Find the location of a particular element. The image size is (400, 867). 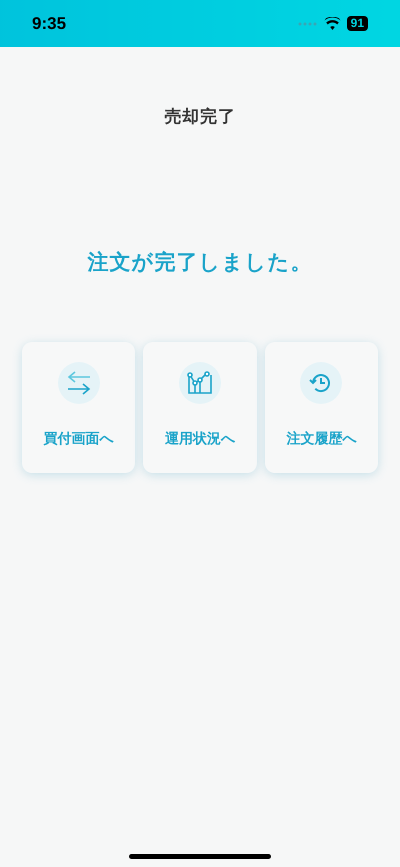

wifi-icon is located at coordinates (332, 23).